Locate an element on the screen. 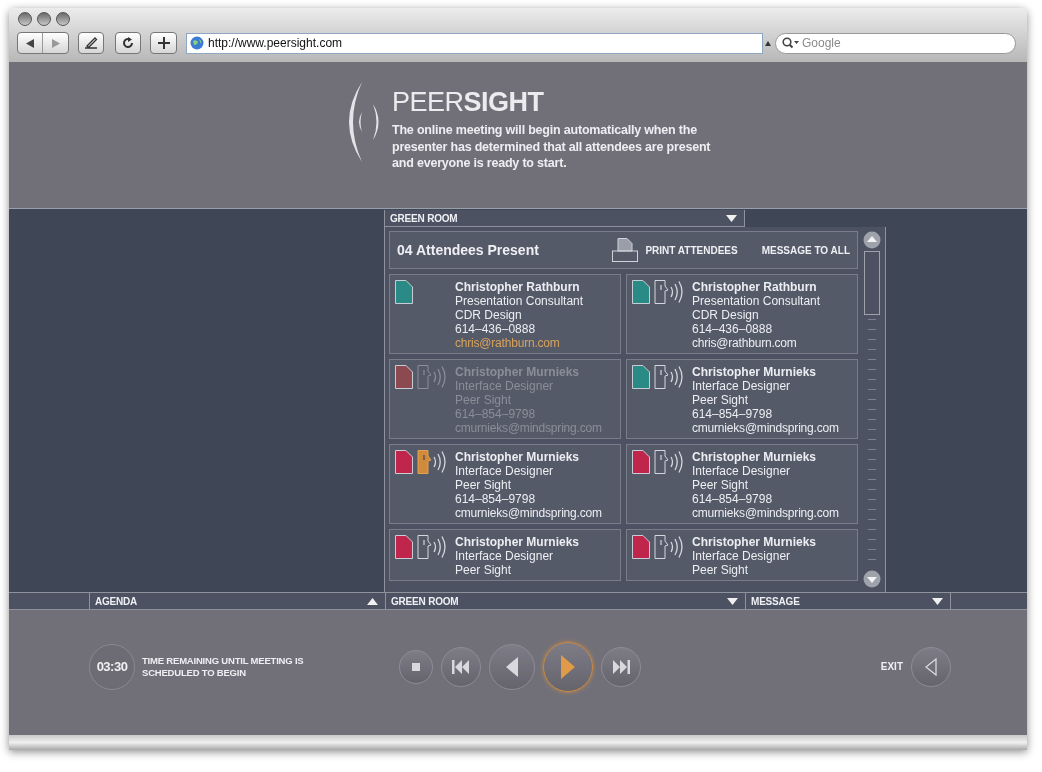  skip-forward-icon is located at coordinates (621, 666).